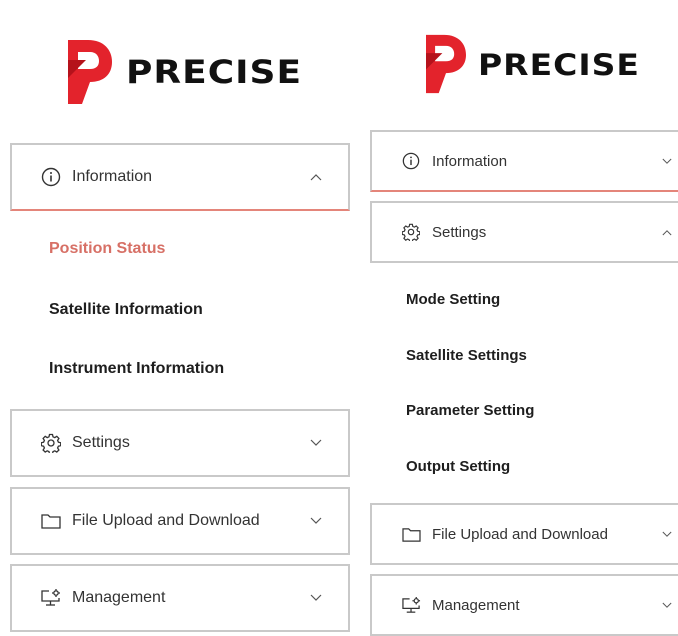  What do you see at coordinates (107, 249) in the screenshot?
I see `submenu-position-status: Position Status` at bounding box center [107, 249].